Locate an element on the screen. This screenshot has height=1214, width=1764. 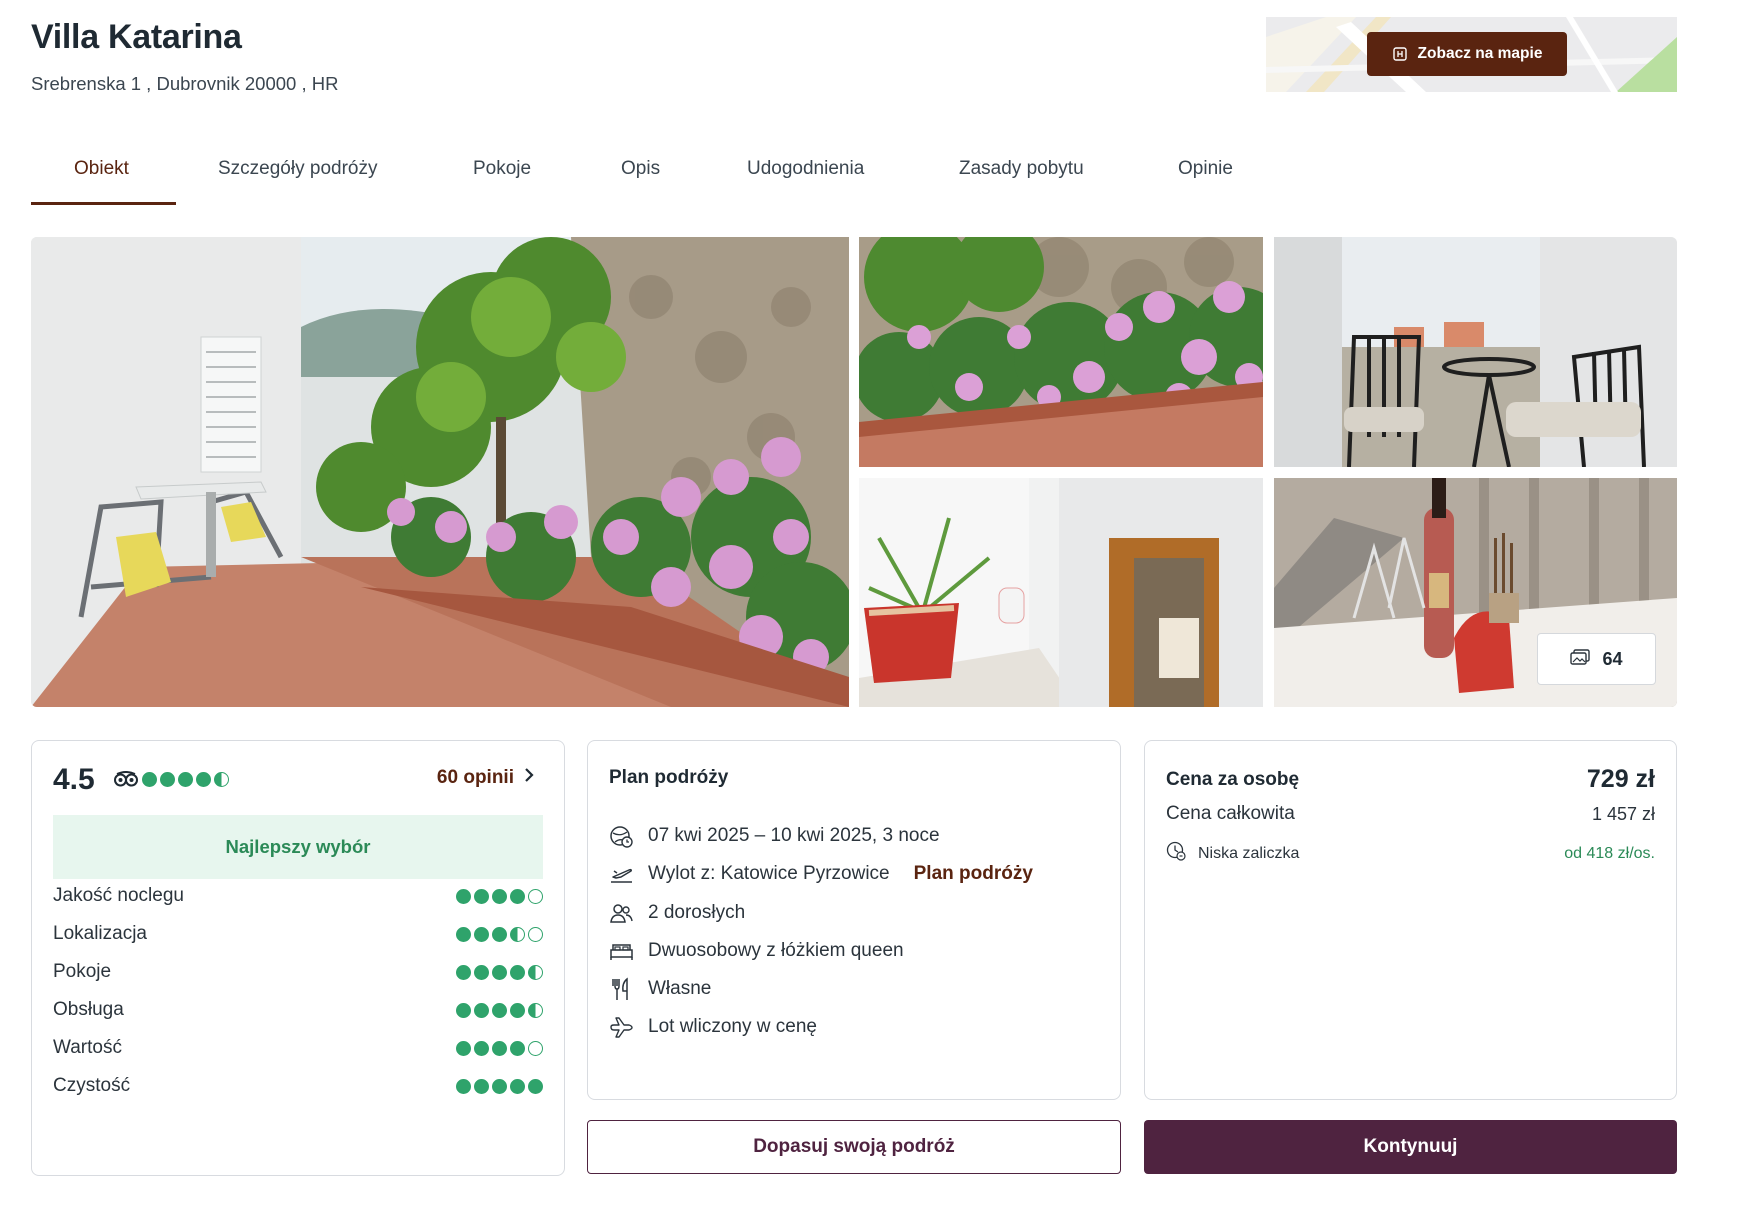
trip-dates-row: 07 kwi 2025 – 10 kwi 2025, 3 noce is located at coordinates (774, 836).